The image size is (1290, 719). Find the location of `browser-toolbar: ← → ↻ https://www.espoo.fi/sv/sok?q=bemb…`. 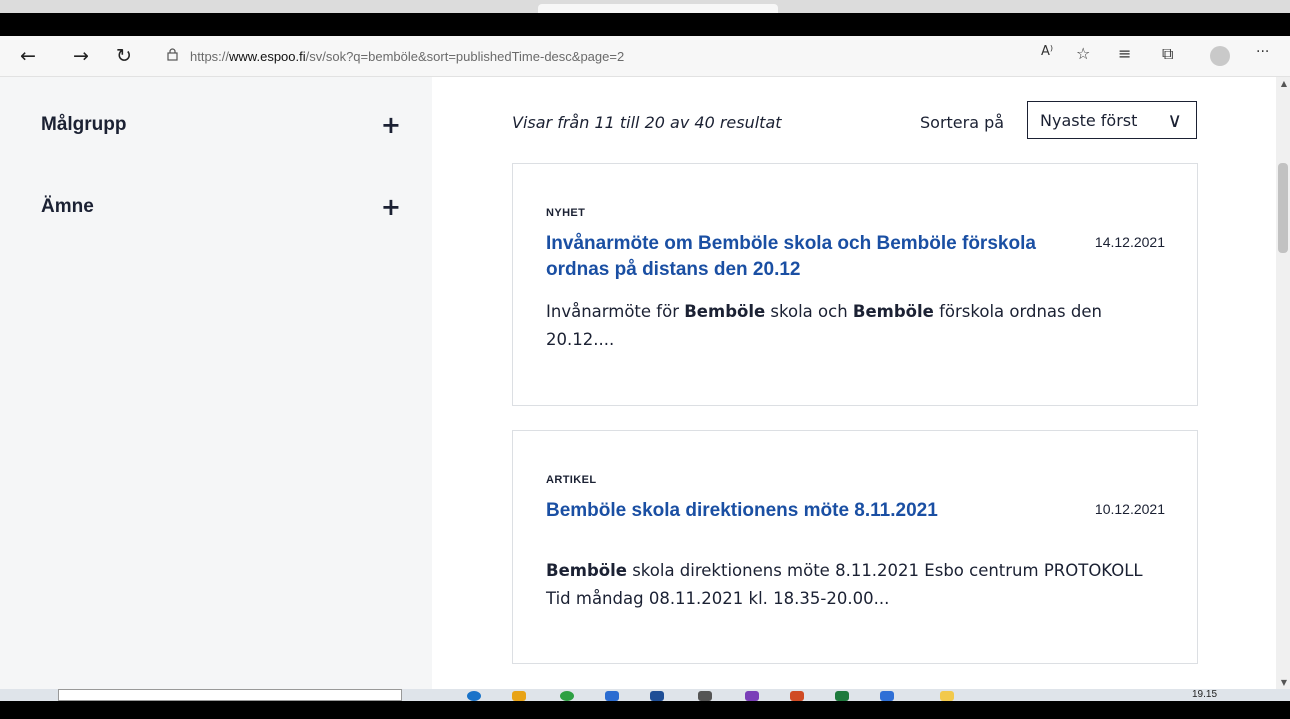

browser-toolbar: ← → ↻ https://www.espoo.fi/sv/sok?q=bemb… is located at coordinates (645, 56).